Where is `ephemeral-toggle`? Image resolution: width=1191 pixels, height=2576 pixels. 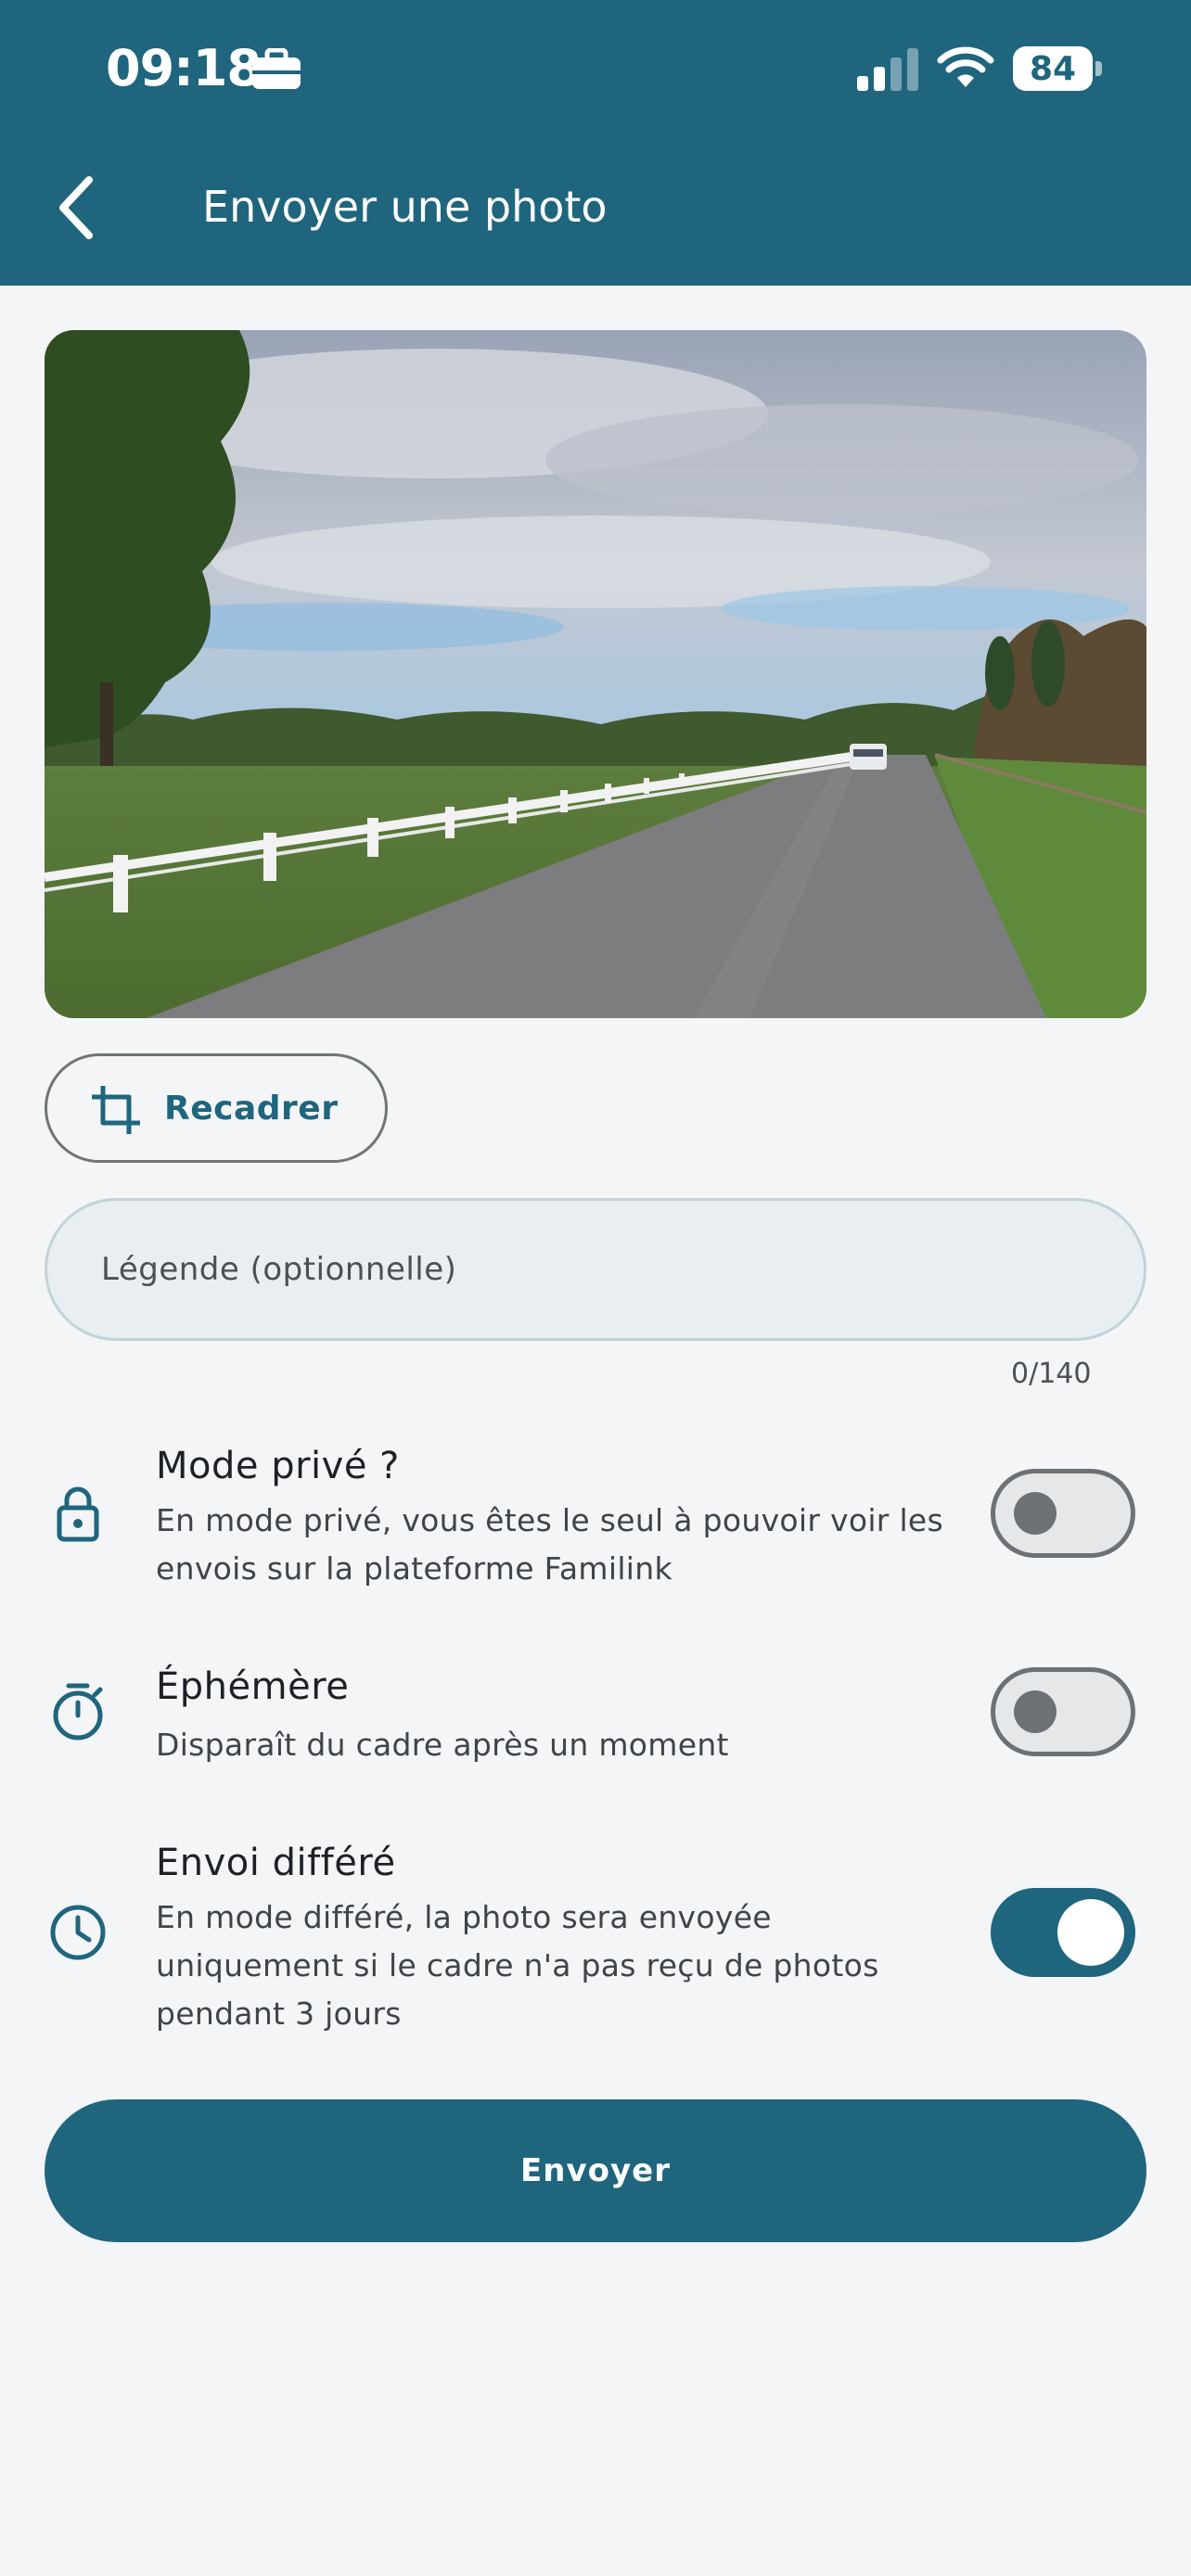
ephemeral-toggle is located at coordinates (1063, 1712).